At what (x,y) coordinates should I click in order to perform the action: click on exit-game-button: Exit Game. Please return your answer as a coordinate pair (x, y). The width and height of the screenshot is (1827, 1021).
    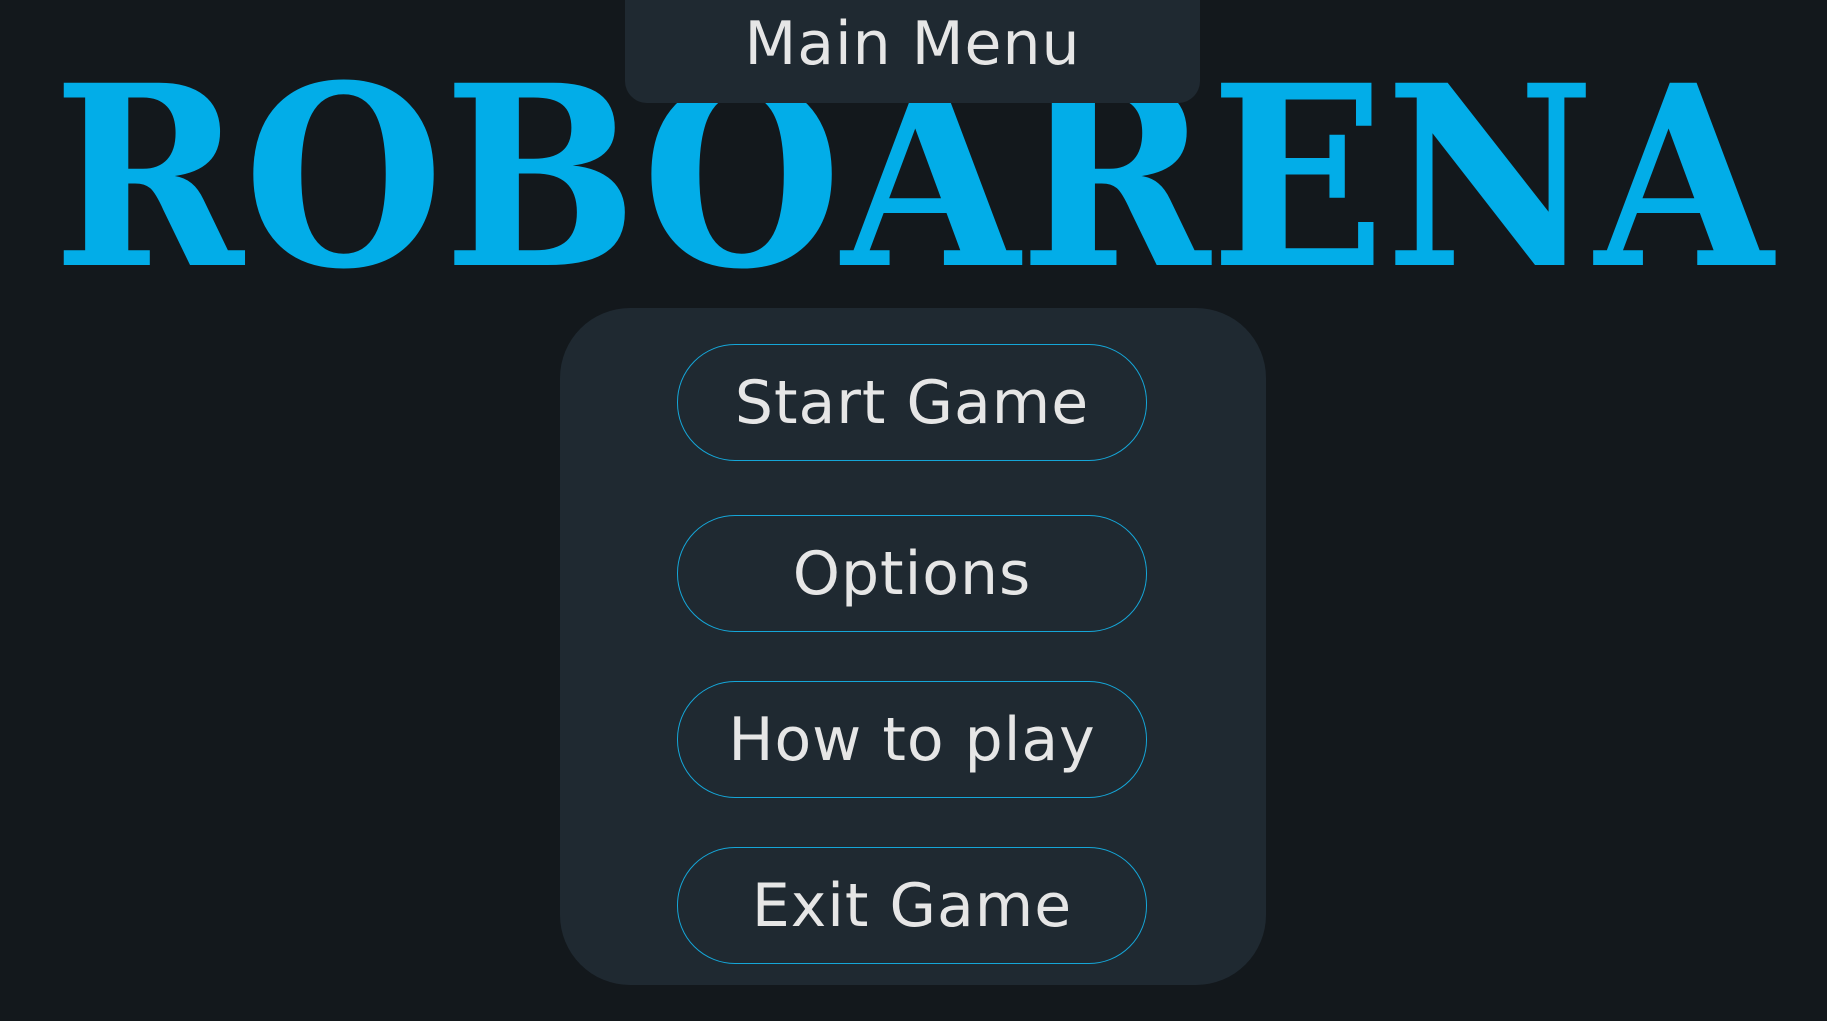
    Looking at the image, I should click on (912, 905).